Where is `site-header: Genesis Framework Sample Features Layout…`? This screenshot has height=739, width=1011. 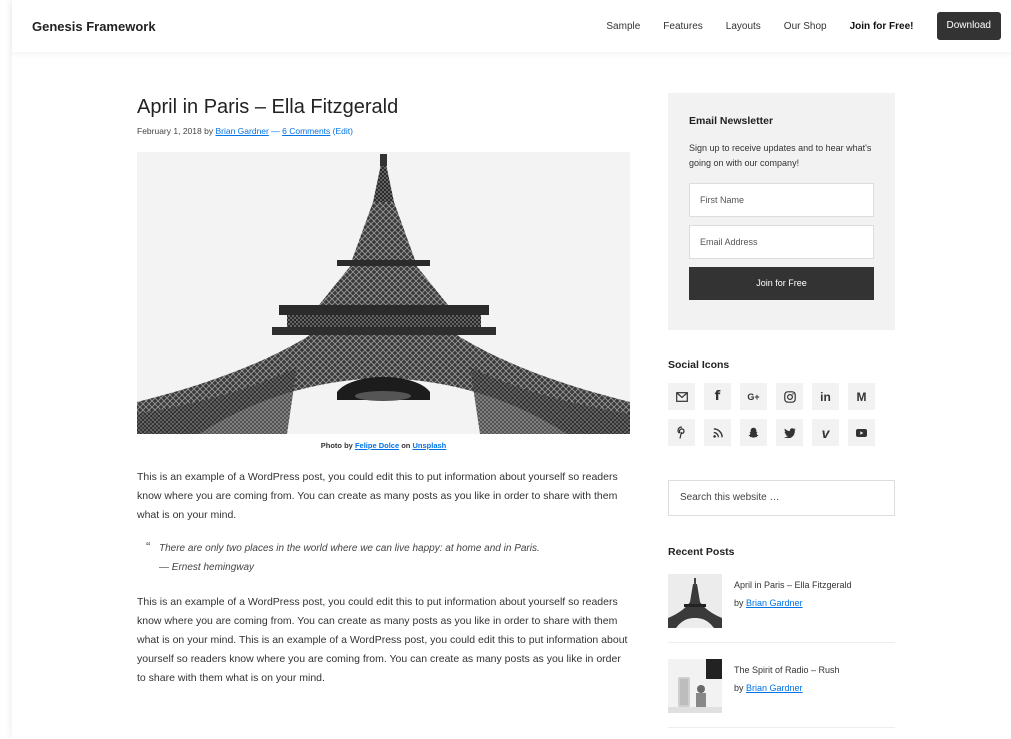 site-header: Genesis Framework Sample Features Layout… is located at coordinates (511, 26).